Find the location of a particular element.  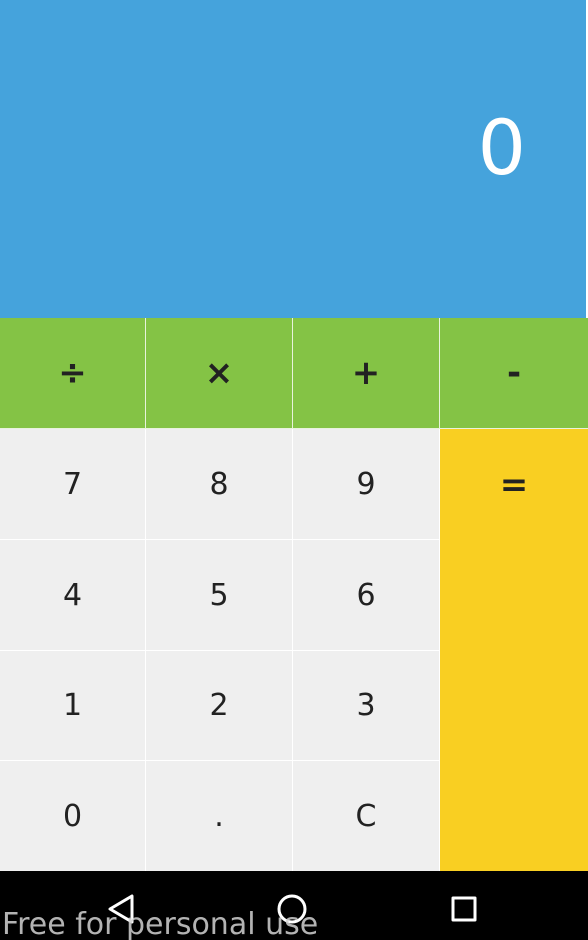

key-5: 5 is located at coordinates (219, 595).